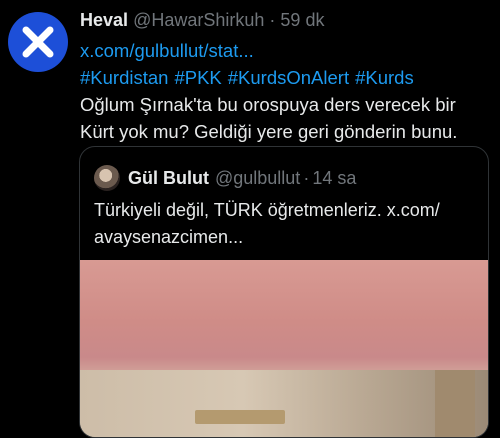  What do you see at coordinates (240, 417) in the screenshot?
I see `photo-coat-rail` at bounding box center [240, 417].